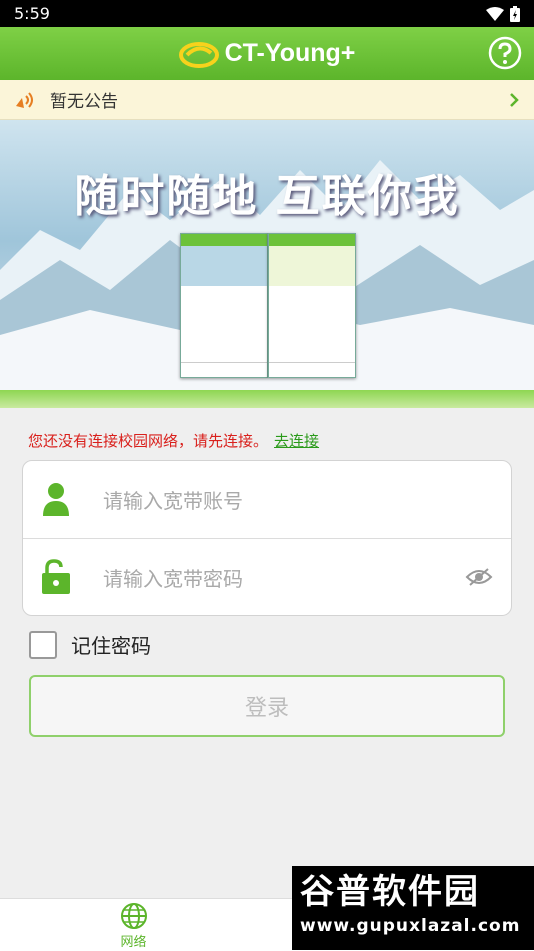 The height and width of the screenshot is (951, 534). I want to click on unlock-icon, so click(56, 576).